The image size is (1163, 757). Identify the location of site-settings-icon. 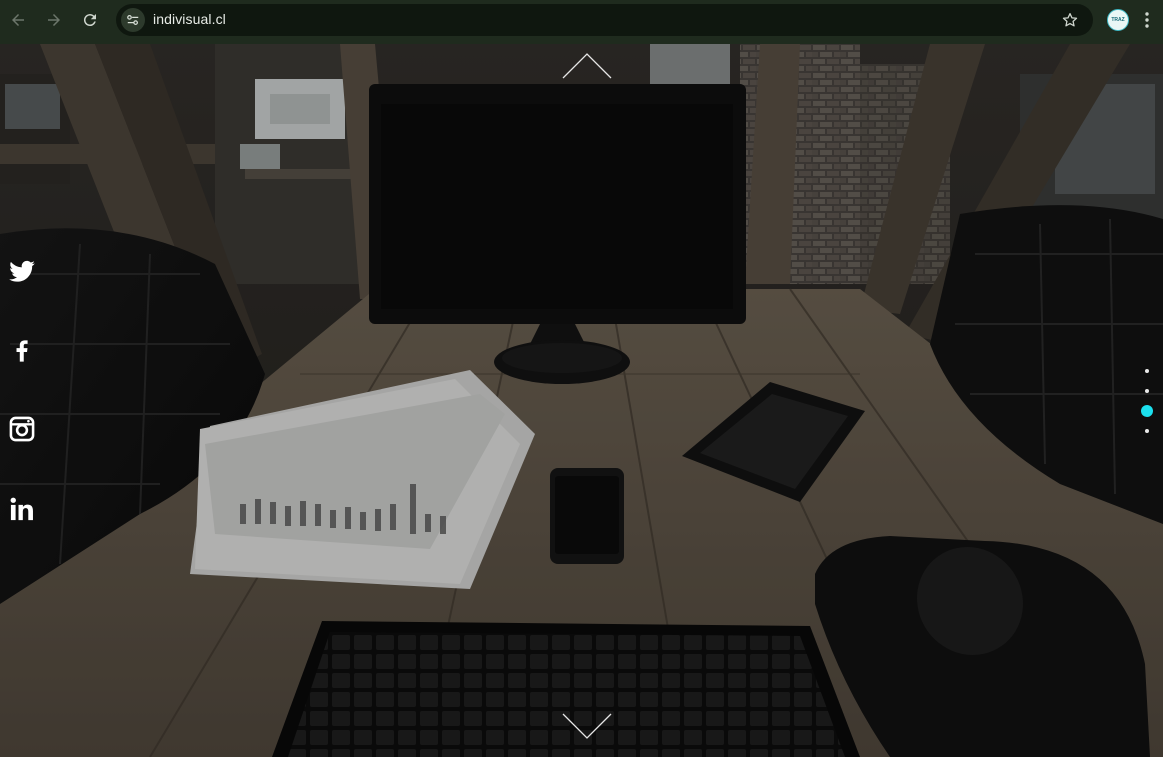
(133, 20).